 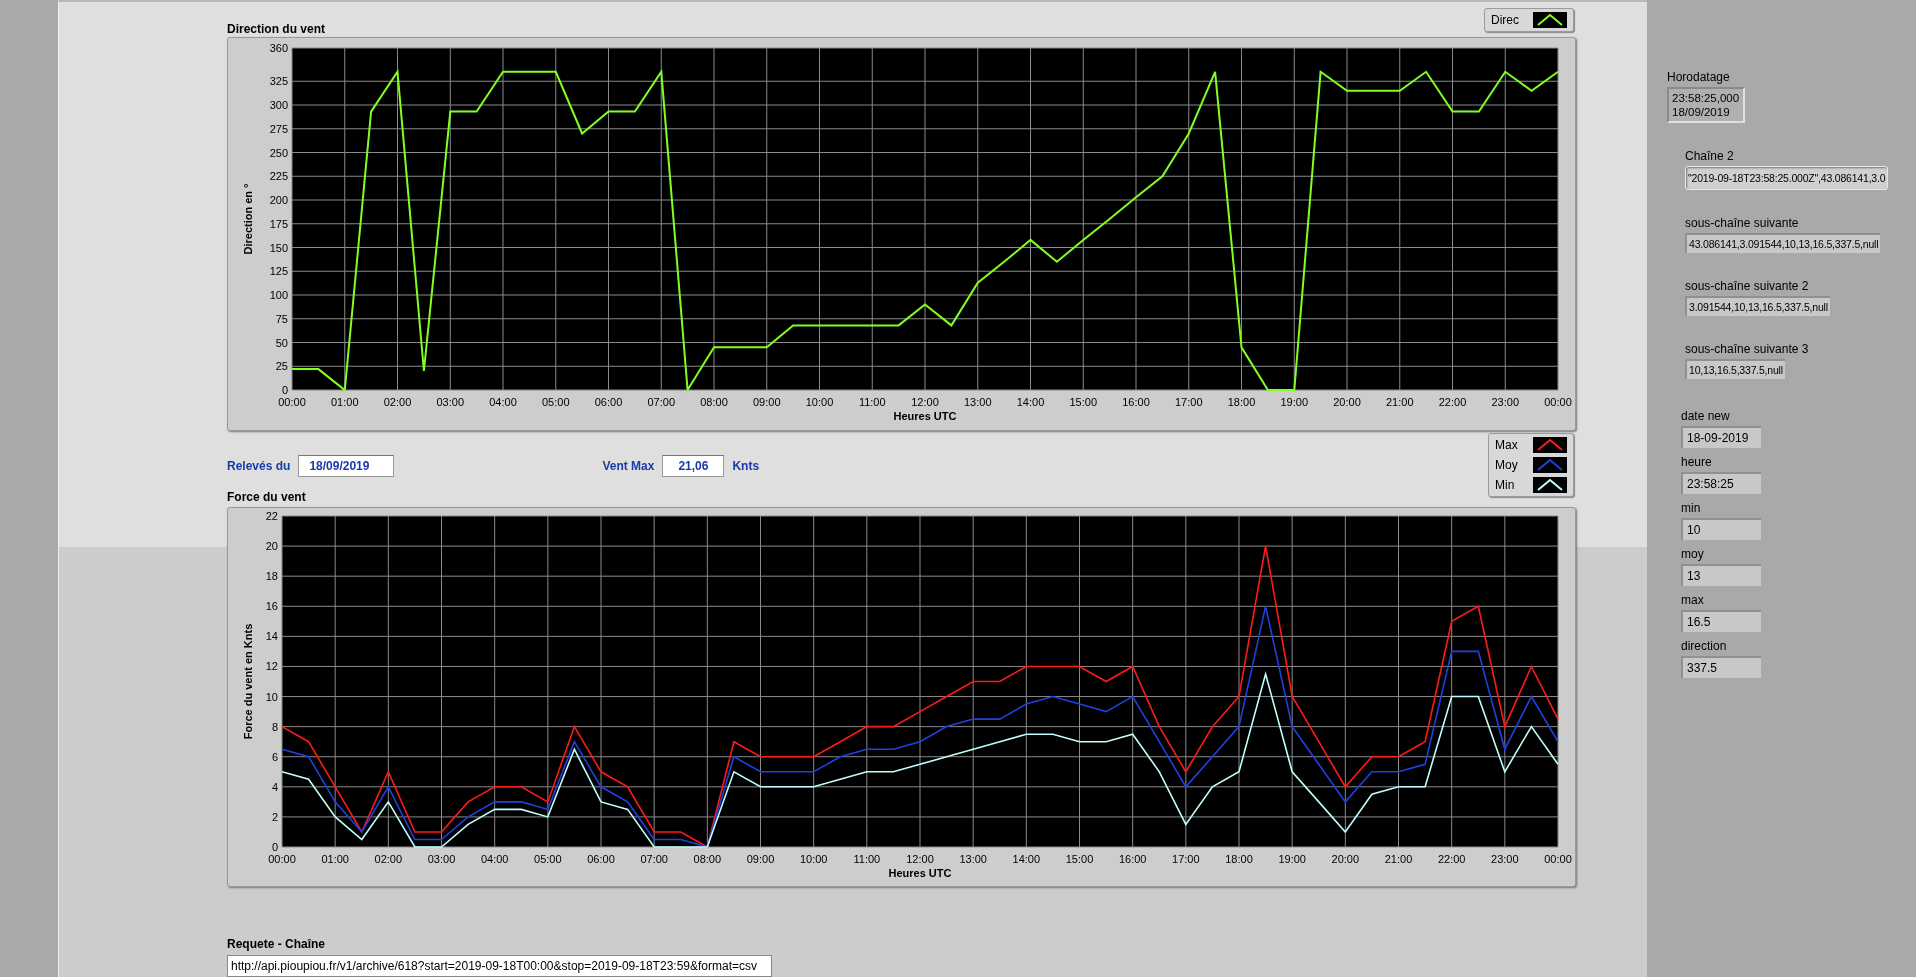 What do you see at coordinates (746, 466) in the screenshot?
I see `unit-label: Knts` at bounding box center [746, 466].